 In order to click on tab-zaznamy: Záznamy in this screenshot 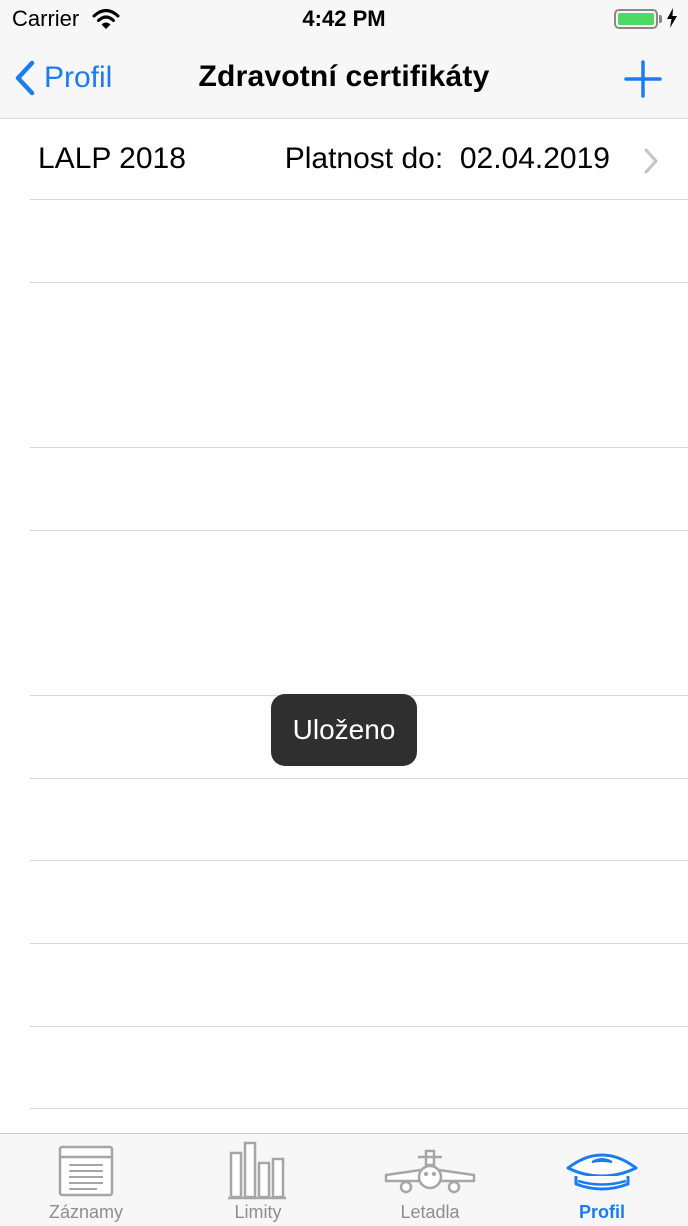, I will do `click(86, 1180)`.